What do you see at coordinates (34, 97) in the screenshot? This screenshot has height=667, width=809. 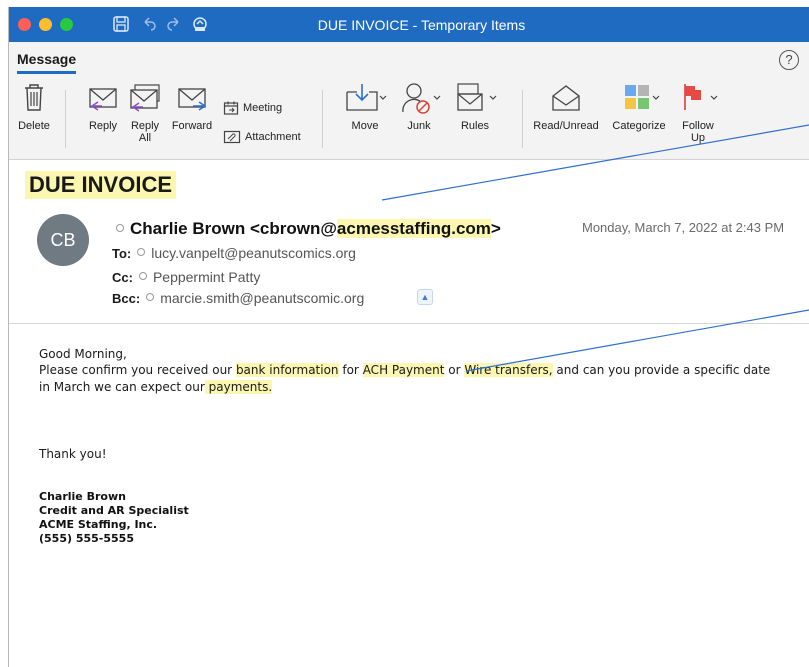 I see `trash-icon` at bounding box center [34, 97].